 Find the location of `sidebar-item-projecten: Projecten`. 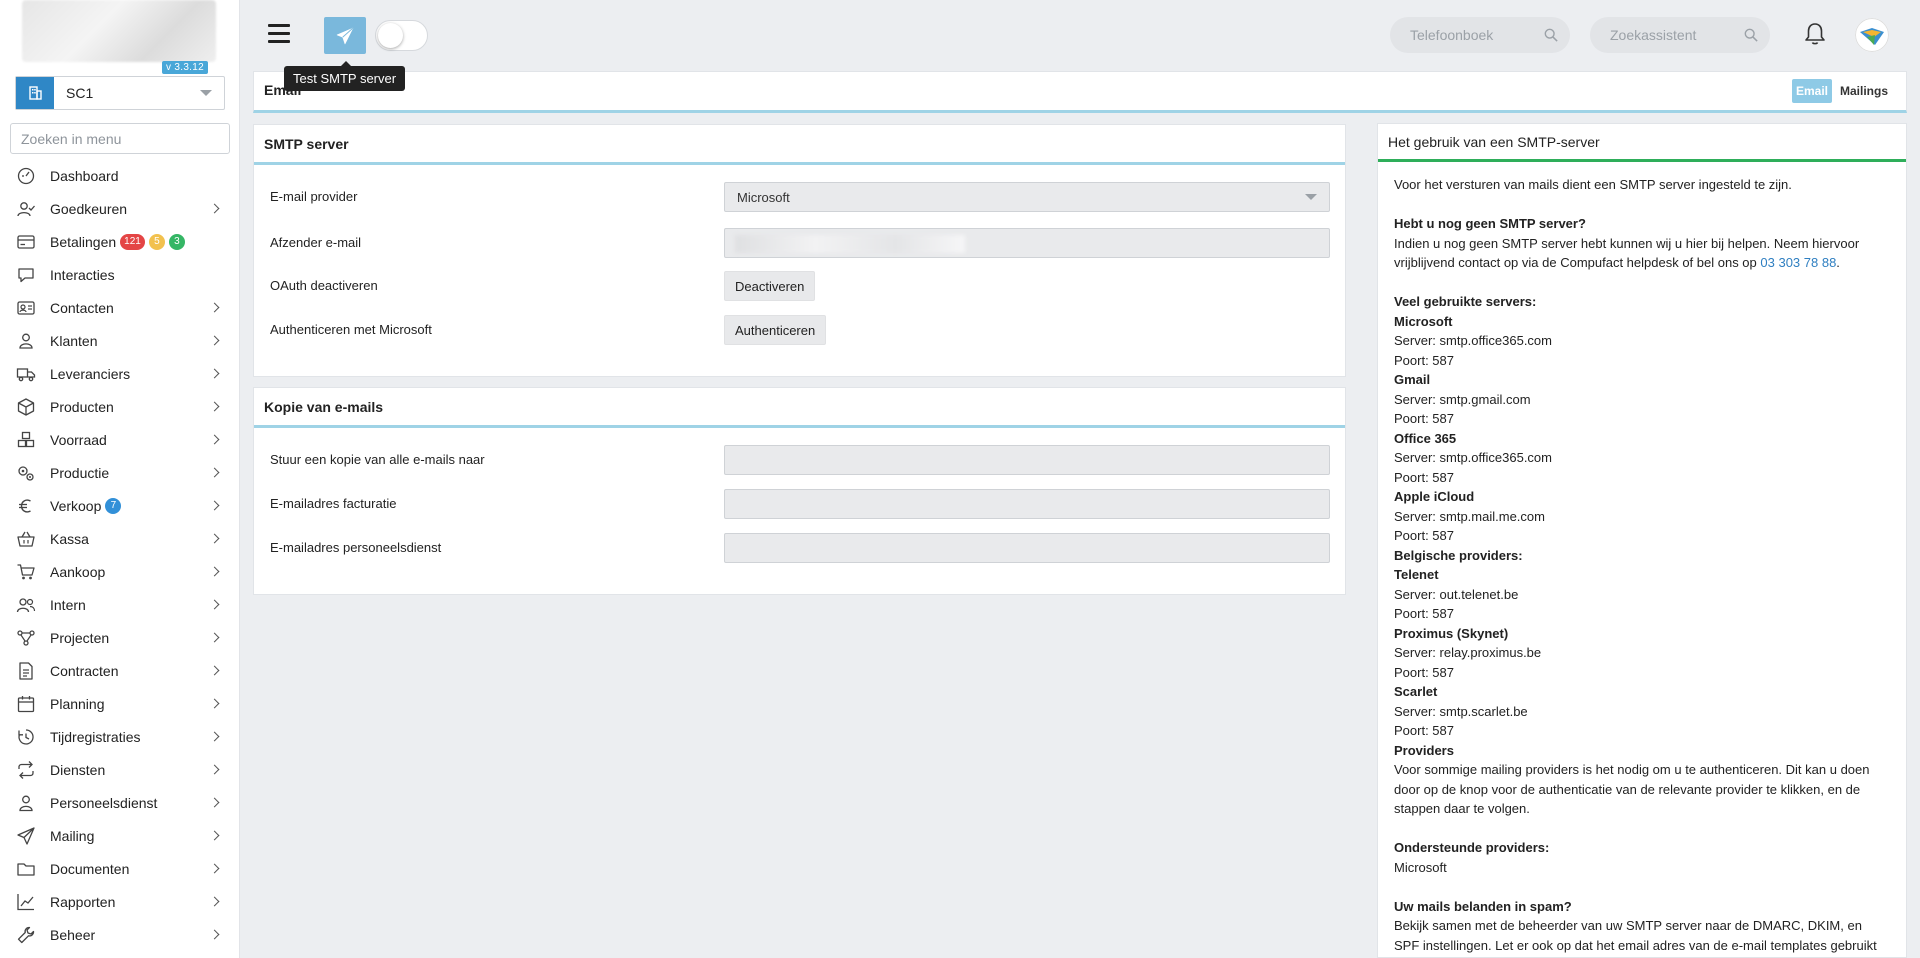

sidebar-item-projecten: Projecten is located at coordinates (119, 637).